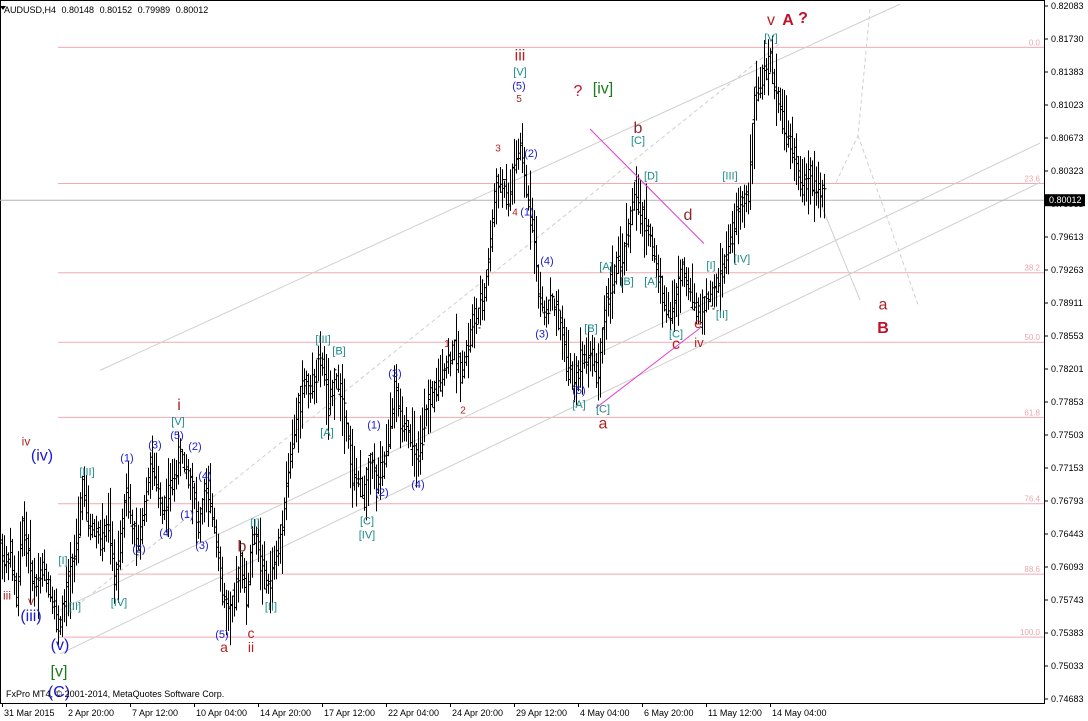  I want to click on wave-label: 2, so click(463, 411).